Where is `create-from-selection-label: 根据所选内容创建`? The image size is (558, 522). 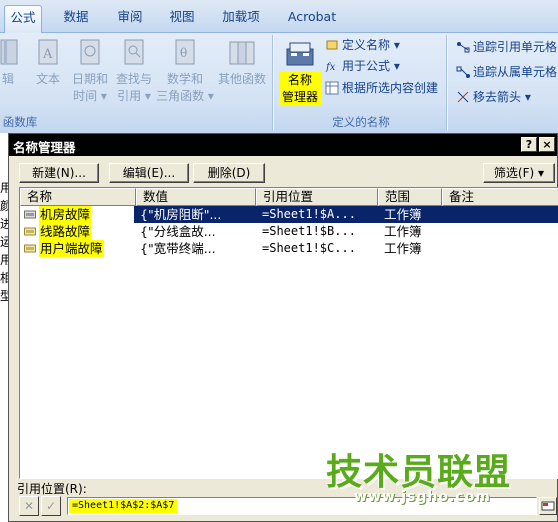
create-from-selection-label: 根据所选内容创建 is located at coordinates (390, 88).